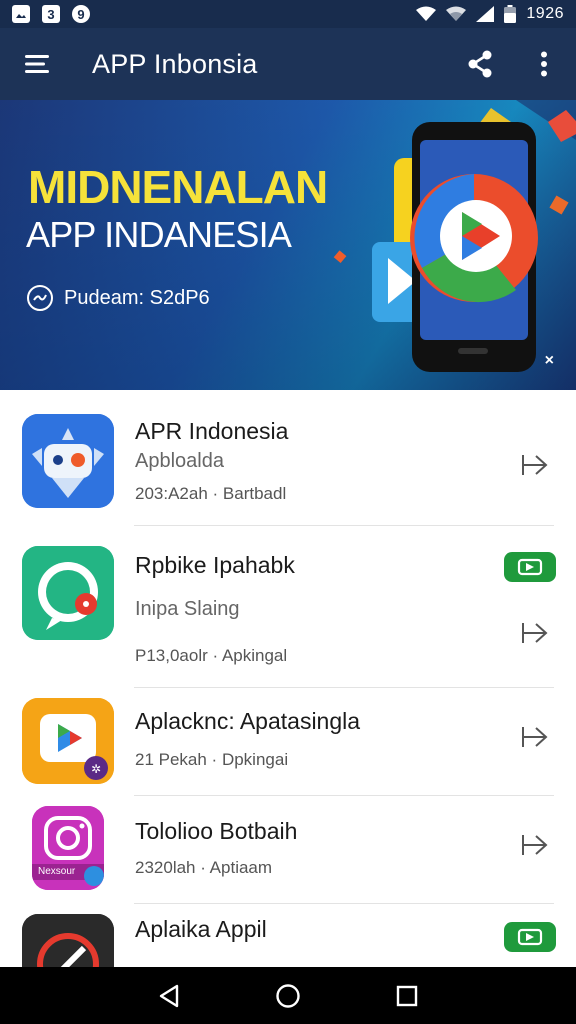 This screenshot has width=576, height=1024. Describe the element at coordinates (21, 14) in the screenshot. I see `image-icon` at that location.